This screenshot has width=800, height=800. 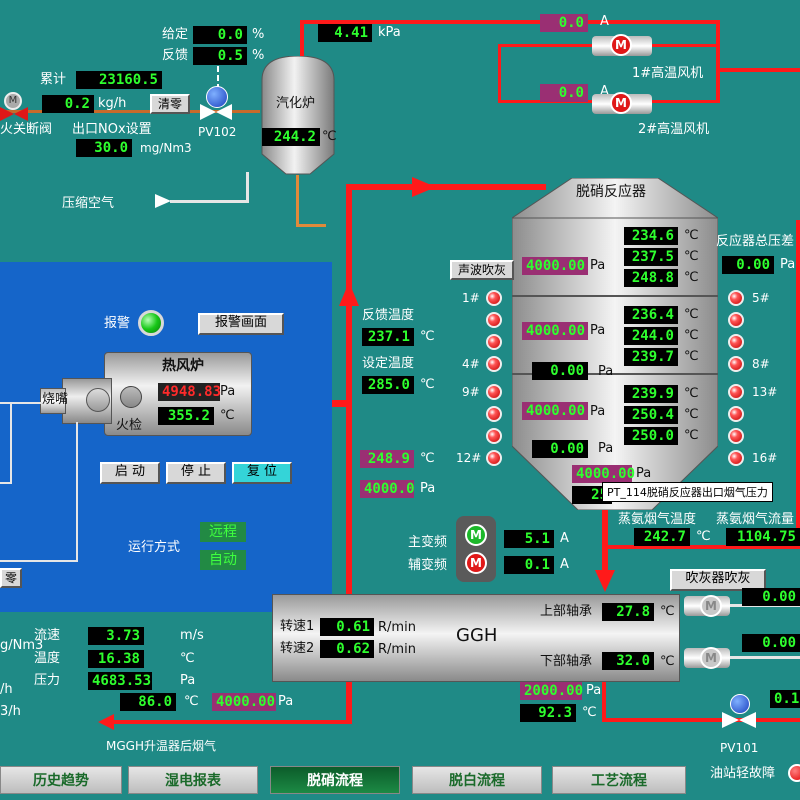 What do you see at coordinates (499, 73) in the screenshot?
I see `fan-pipe-left` at bounding box center [499, 73].